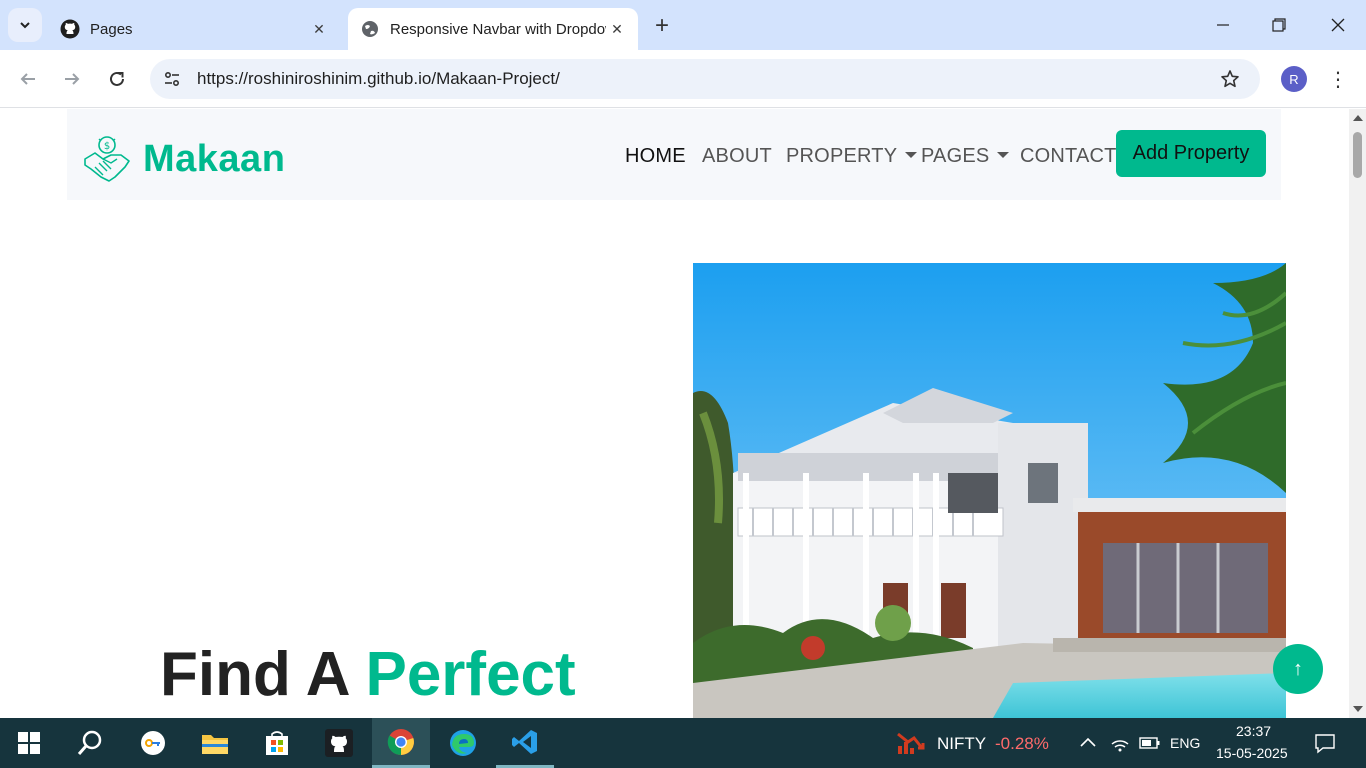 This screenshot has height=768, width=1366. I want to click on taskbar-store, so click(277, 743).